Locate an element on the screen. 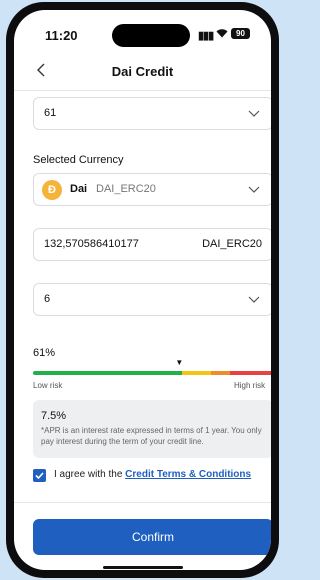 The height and width of the screenshot is (580, 320). currency-select: Ð Dai DAI_ERC20 is located at coordinates (152, 189).